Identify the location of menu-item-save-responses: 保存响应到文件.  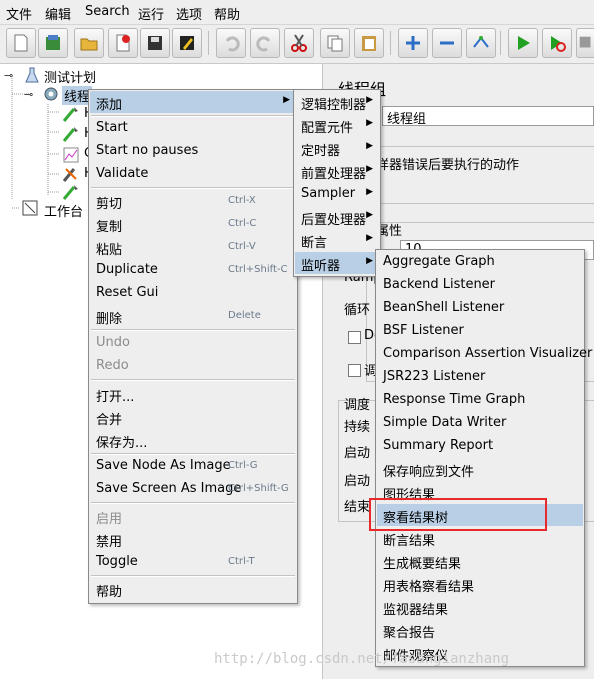
(480, 469).